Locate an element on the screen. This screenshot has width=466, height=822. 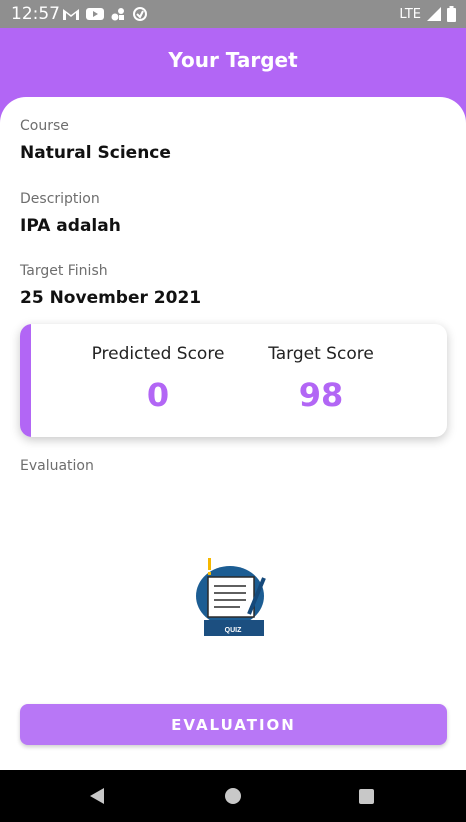
evaluation-label: Evaluation is located at coordinates (57, 466).